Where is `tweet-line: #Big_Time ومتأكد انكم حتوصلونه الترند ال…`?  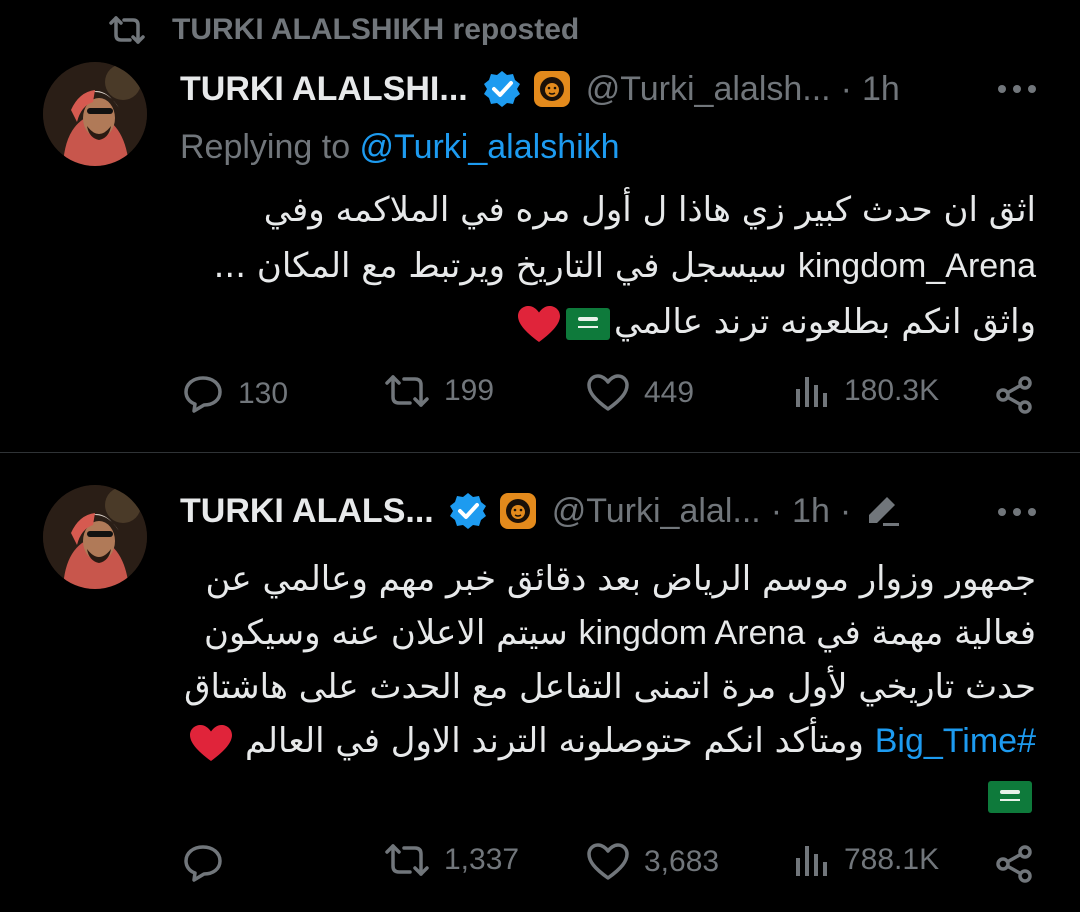
tweet-line: #Big_Time ومتأكد انكم حتوصلونه الترند ال… is located at coordinates (610, 741).